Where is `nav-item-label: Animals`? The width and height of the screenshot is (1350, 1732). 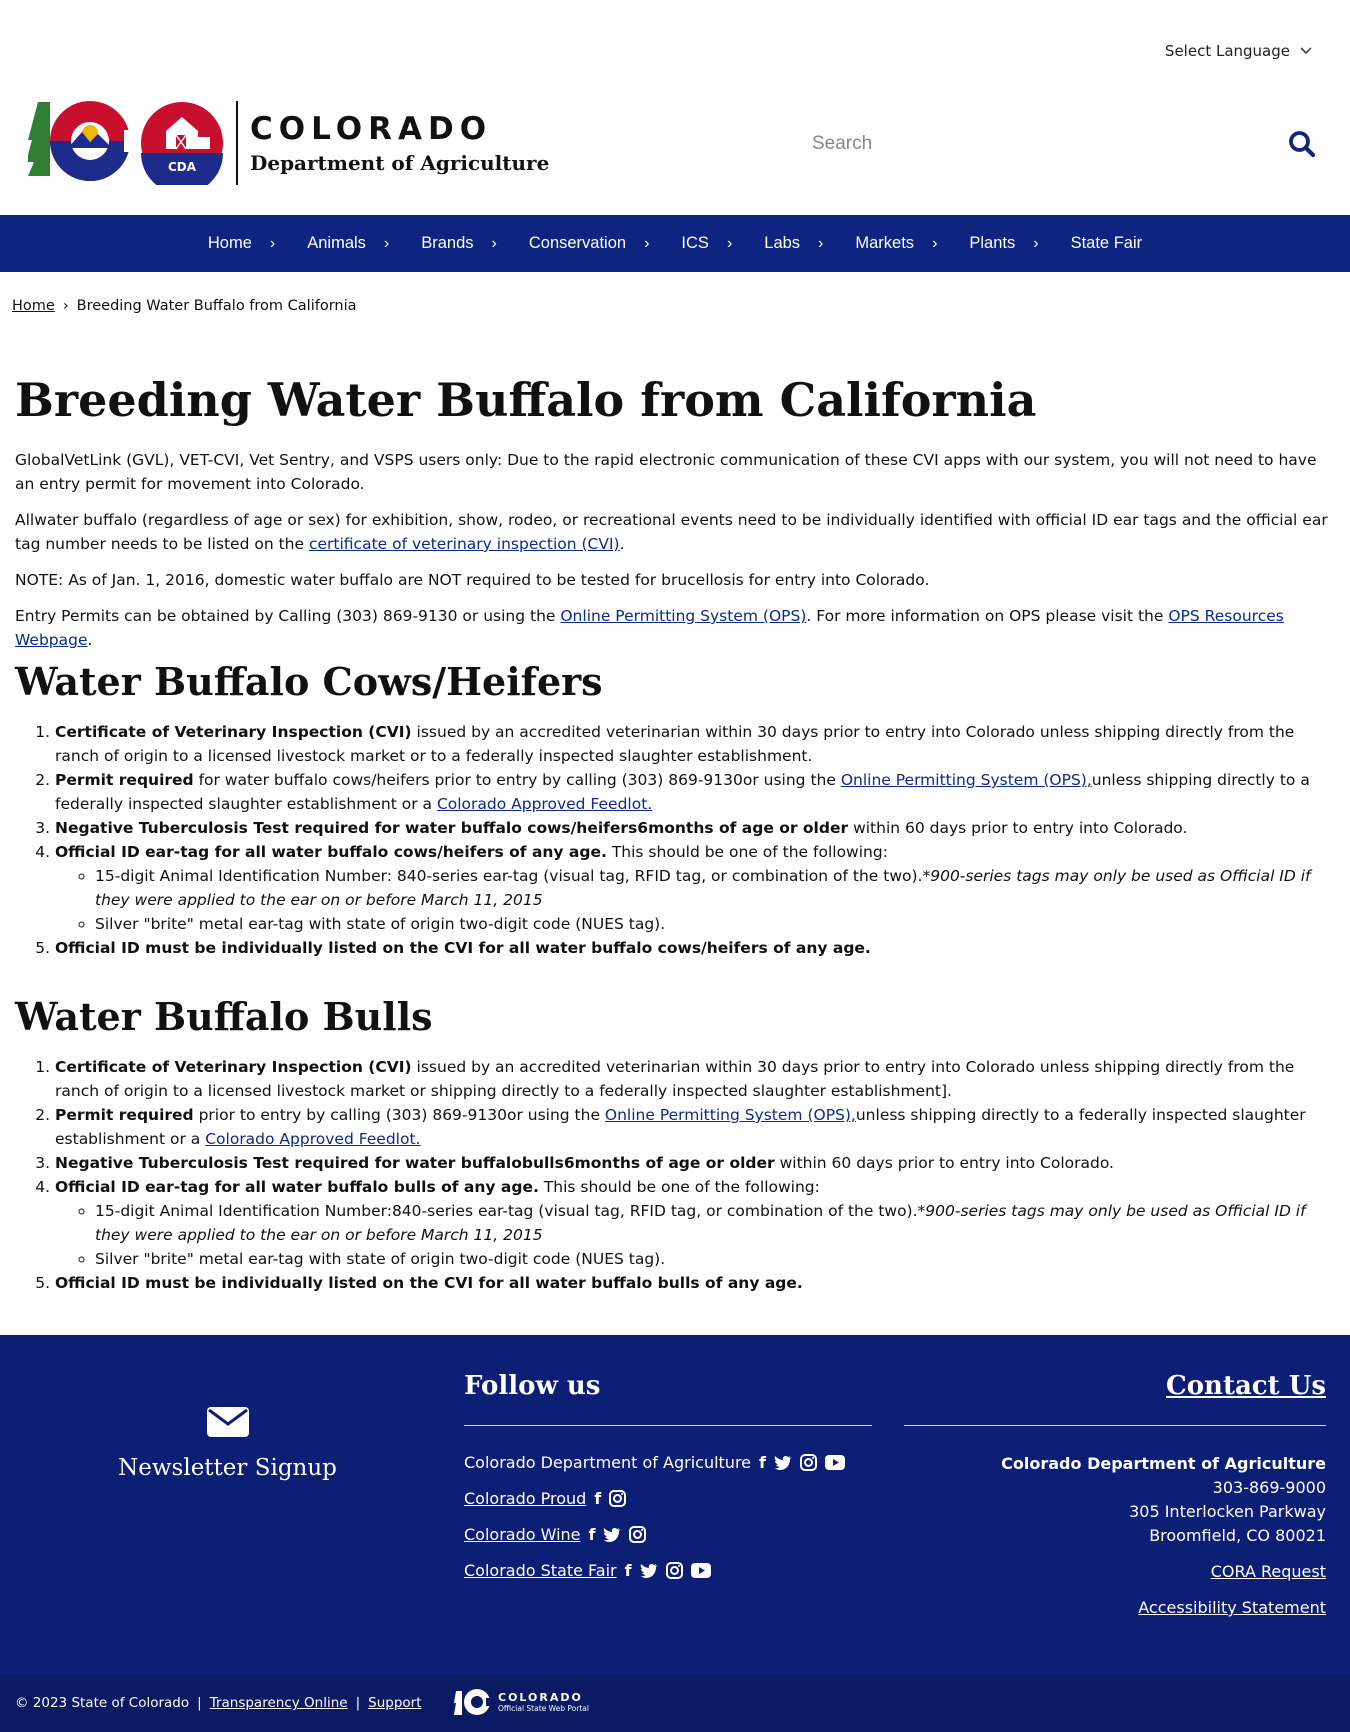 nav-item-label: Animals is located at coordinates (336, 243).